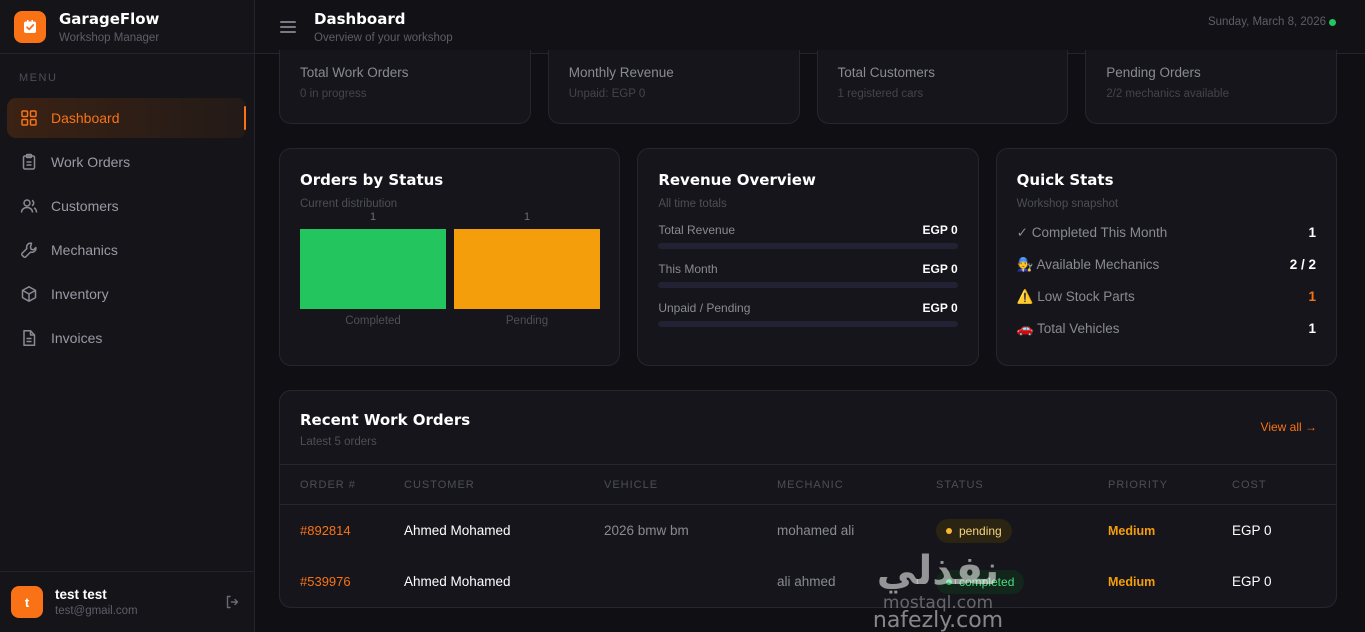  What do you see at coordinates (405, 87) in the screenshot?
I see `stat-card-total-work-orders: Total Work Orders 0 in progress` at bounding box center [405, 87].